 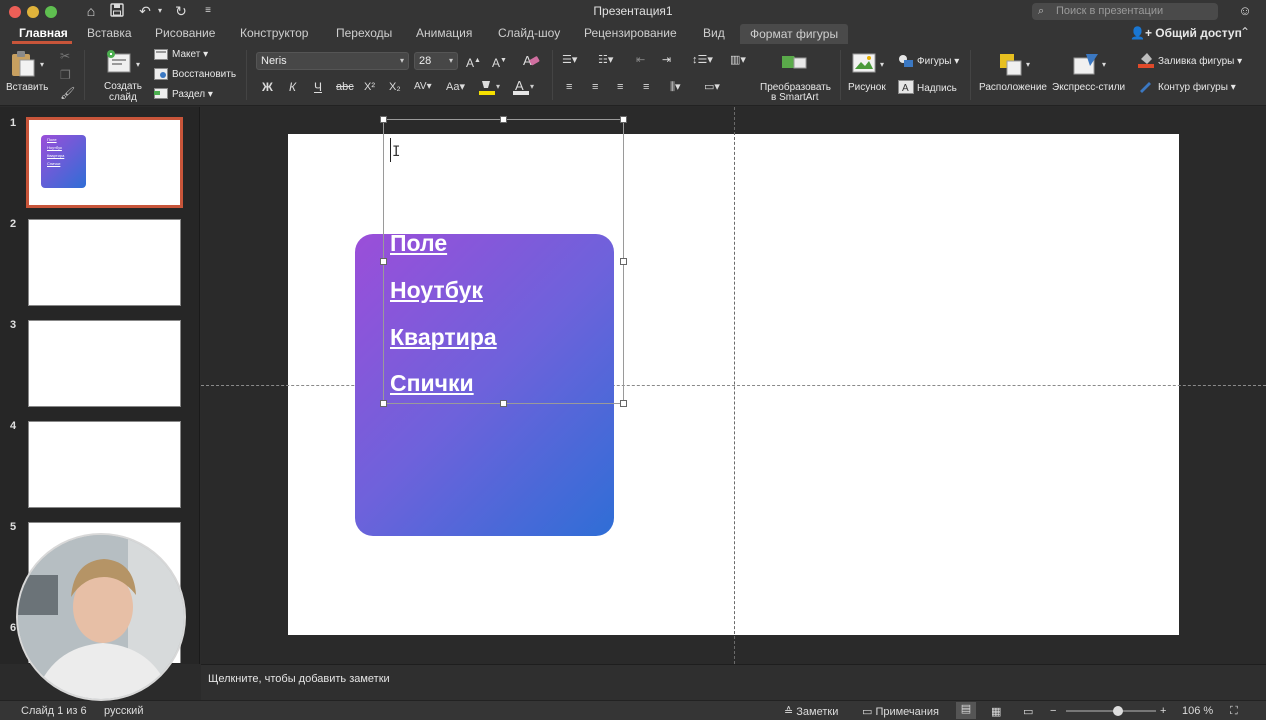 What do you see at coordinates (996, 711) in the screenshot?
I see `slide-sorter-view-button: ▦` at bounding box center [996, 711].